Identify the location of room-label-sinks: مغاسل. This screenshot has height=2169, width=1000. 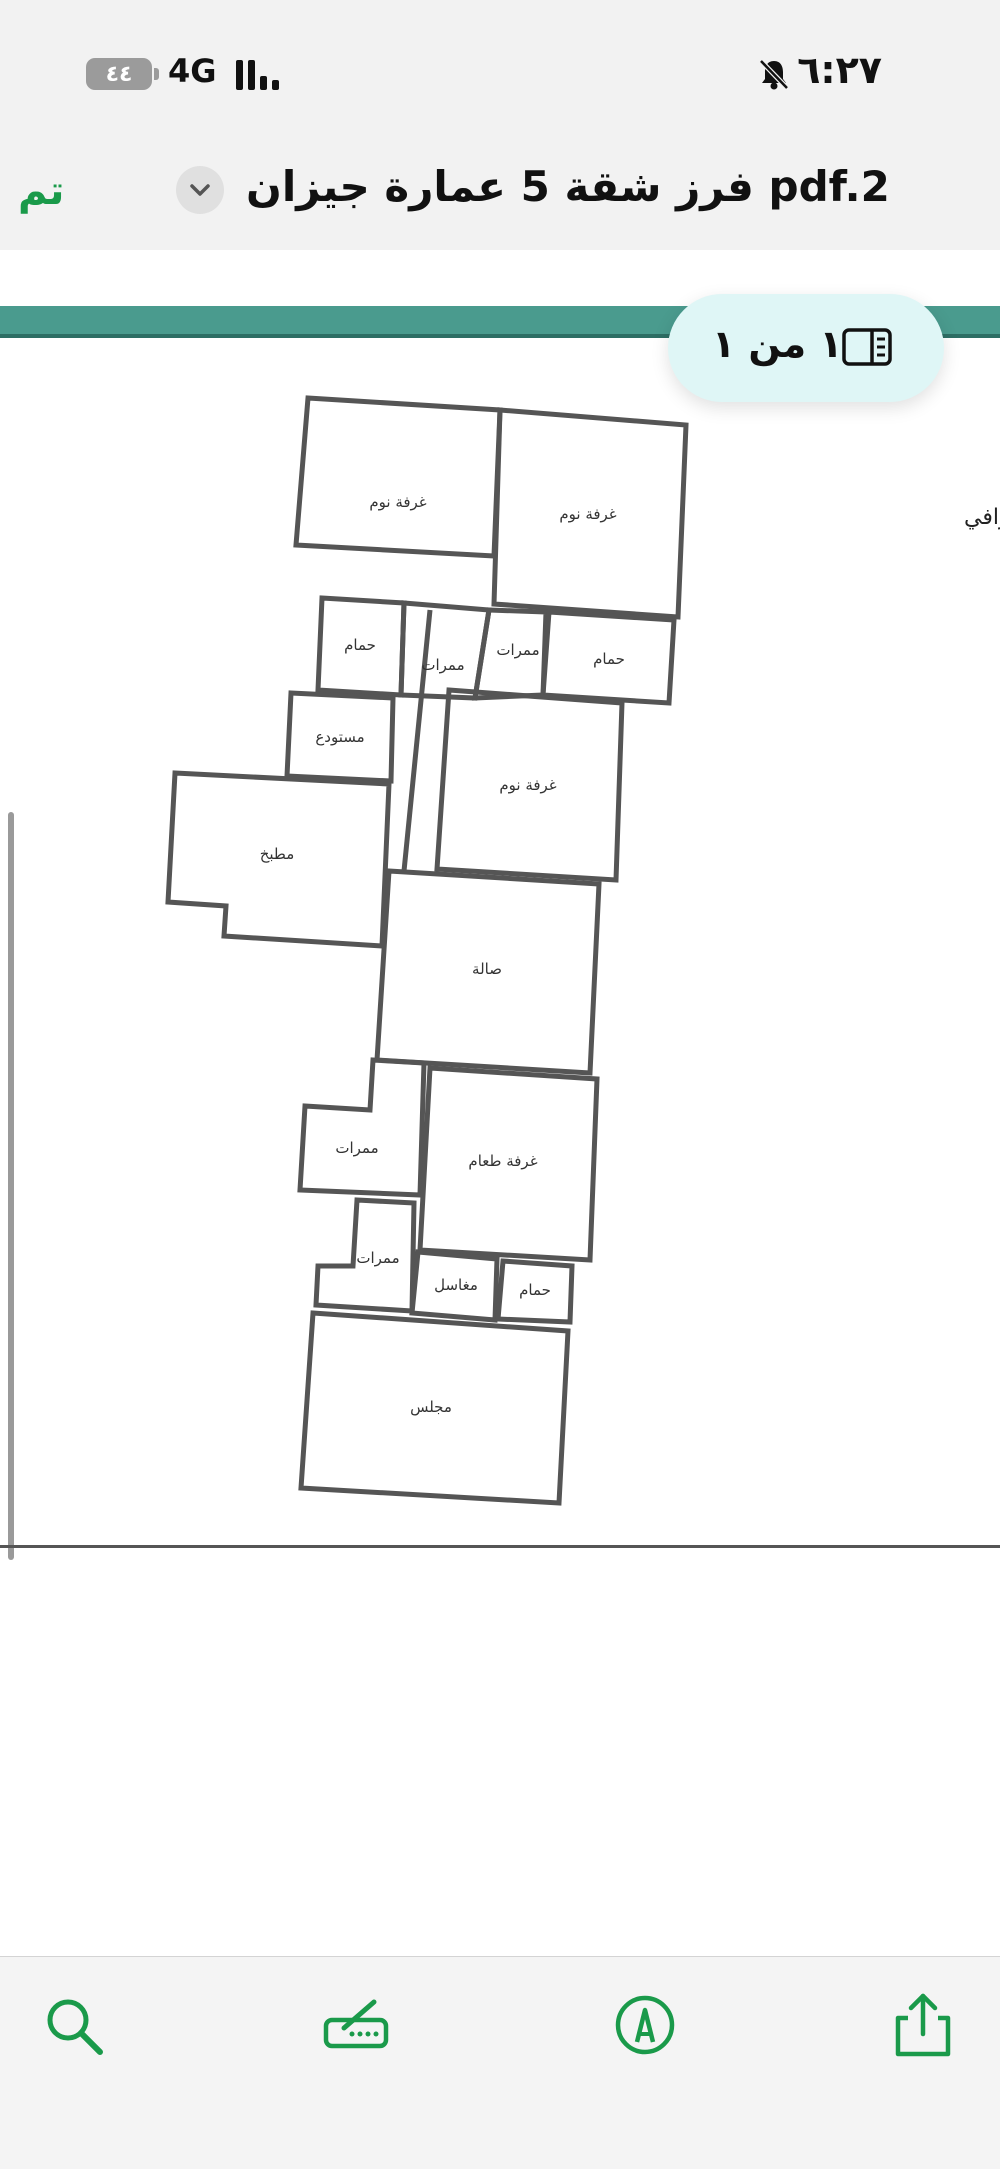
(456, 1285).